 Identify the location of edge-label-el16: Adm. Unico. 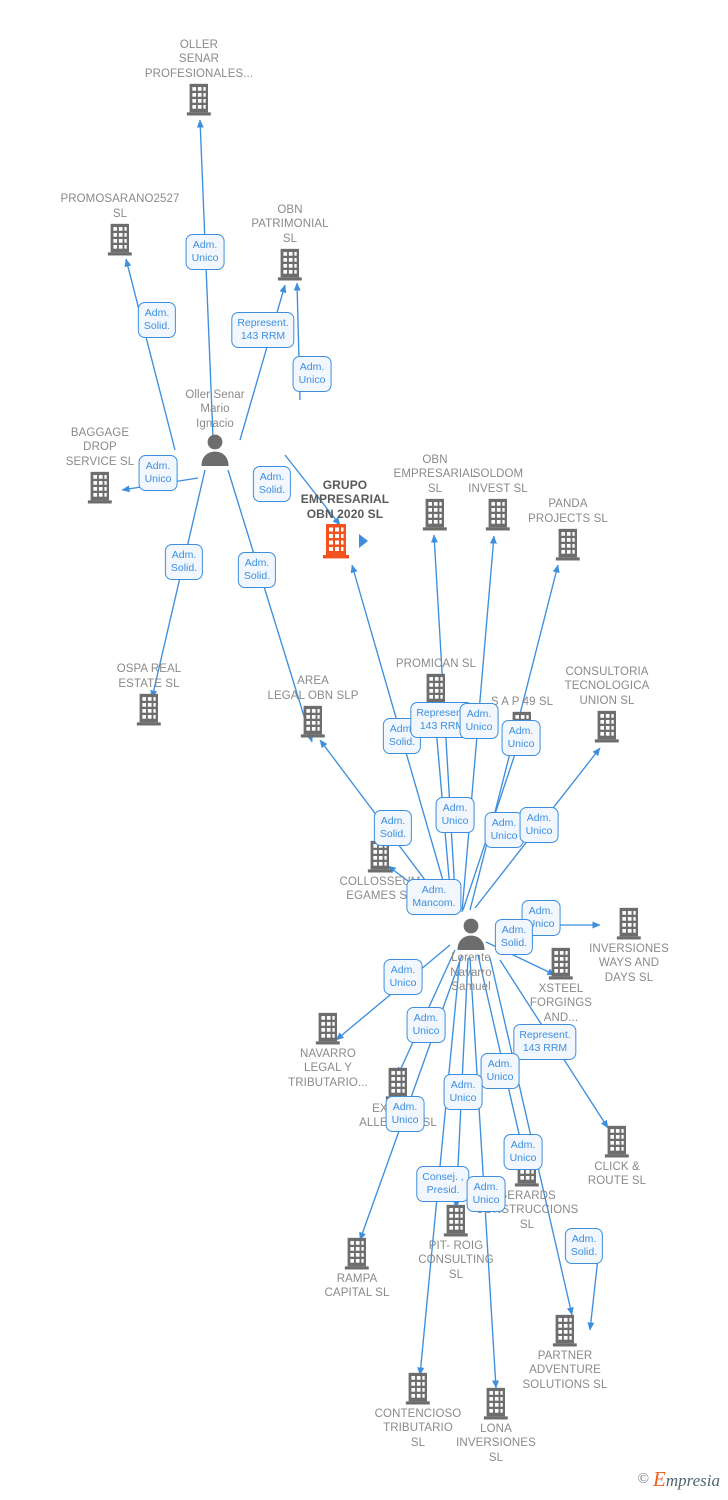
(539, 825).